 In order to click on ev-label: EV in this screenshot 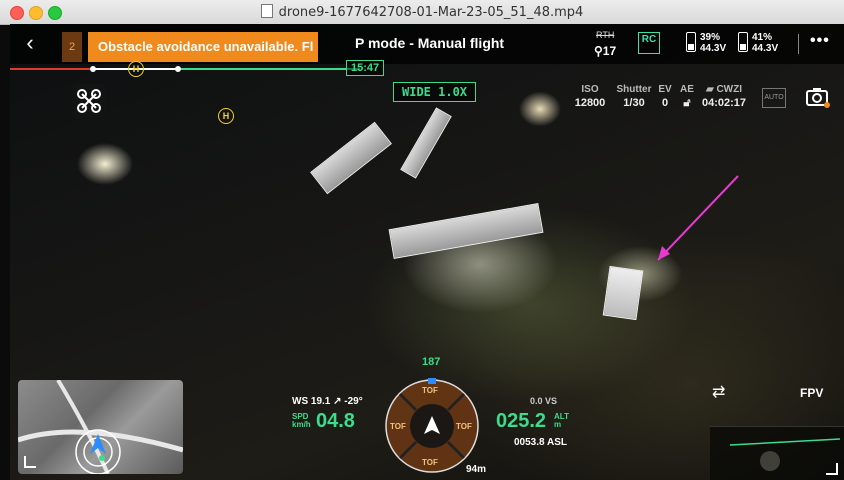, I will do `click(665, 89)`.